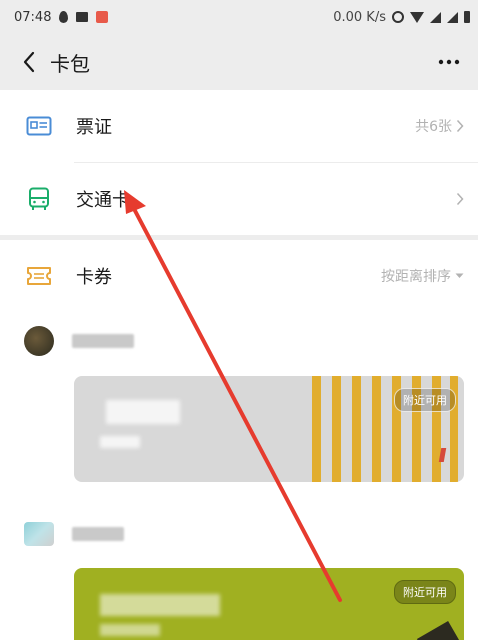 This screenshot has height=640, width=478. Describe the element at coordinates (94, 127) in the screenshot. I see `row-label-tickets: 票证` at that location.